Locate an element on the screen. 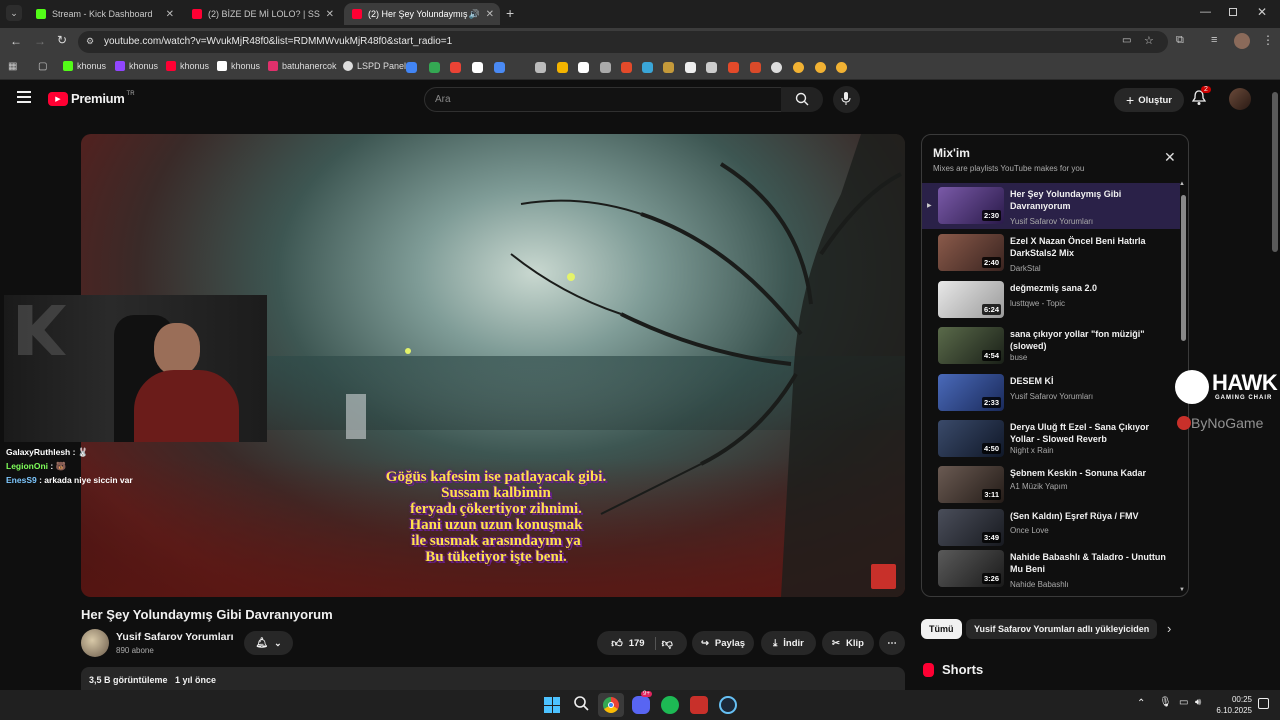 This screenshot has height=720, width=1280. page-scrollbar is located at coordinates (1275, 172).